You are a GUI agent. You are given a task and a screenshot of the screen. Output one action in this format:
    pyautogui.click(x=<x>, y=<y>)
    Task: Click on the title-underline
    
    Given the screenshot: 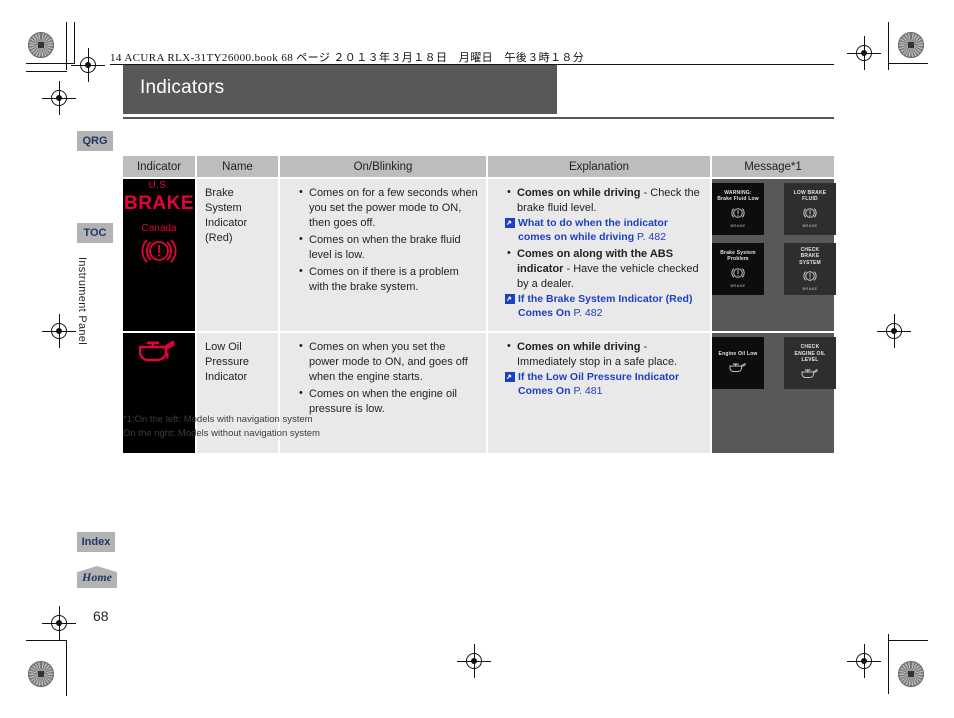 What is the action you would take?
    pyautogui.click(x=478, y=118)
    